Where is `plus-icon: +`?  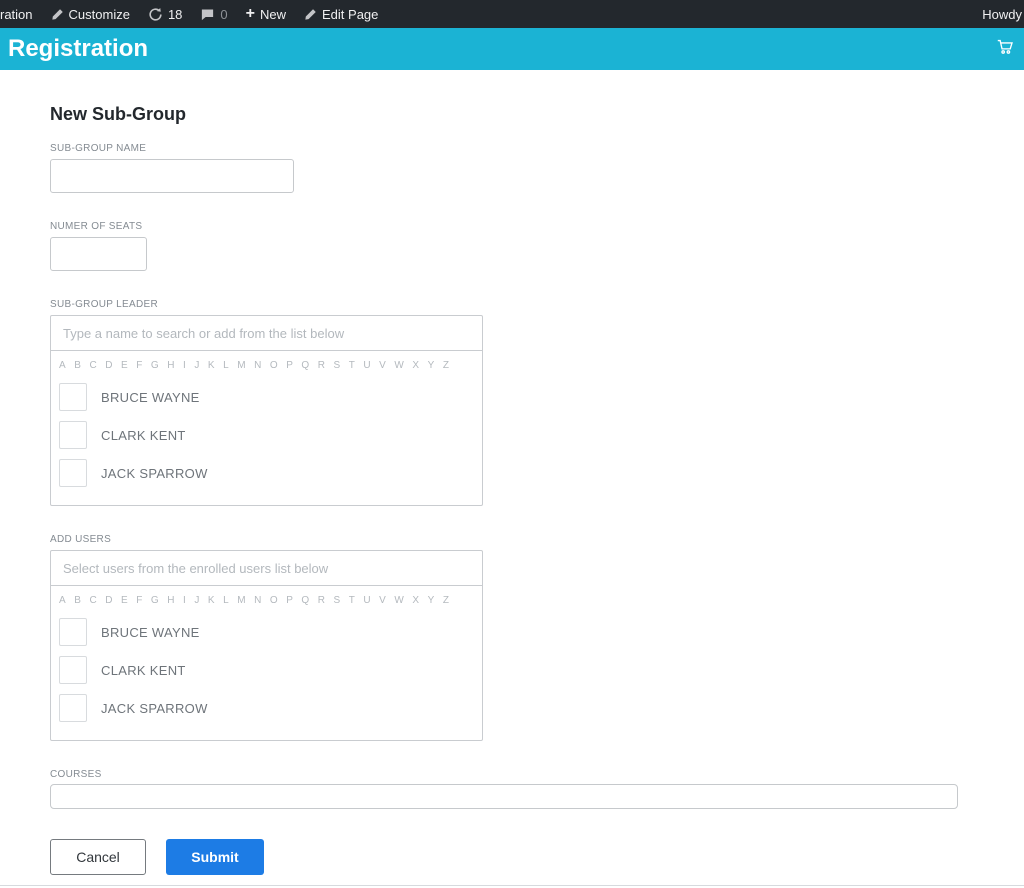 plus-icon: + is located at coordinates (250, 13).